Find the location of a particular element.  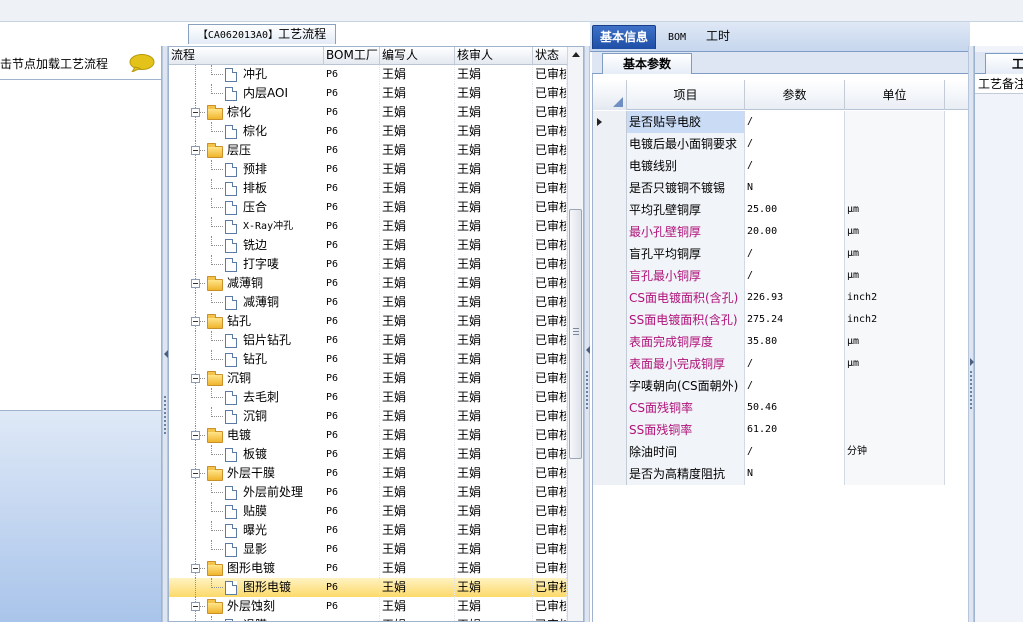

parameter-row: 最小孔壁铜厚 20.00 μm is located at coordinates (780, 232).